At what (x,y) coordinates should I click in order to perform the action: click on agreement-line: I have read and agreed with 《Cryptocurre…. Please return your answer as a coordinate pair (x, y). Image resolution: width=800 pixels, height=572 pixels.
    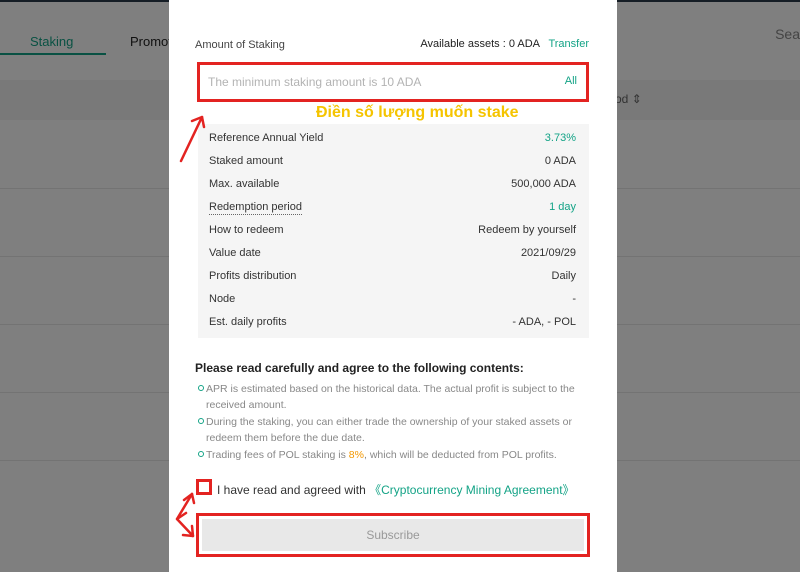
    Looking at the image, I should click on (396, 489).